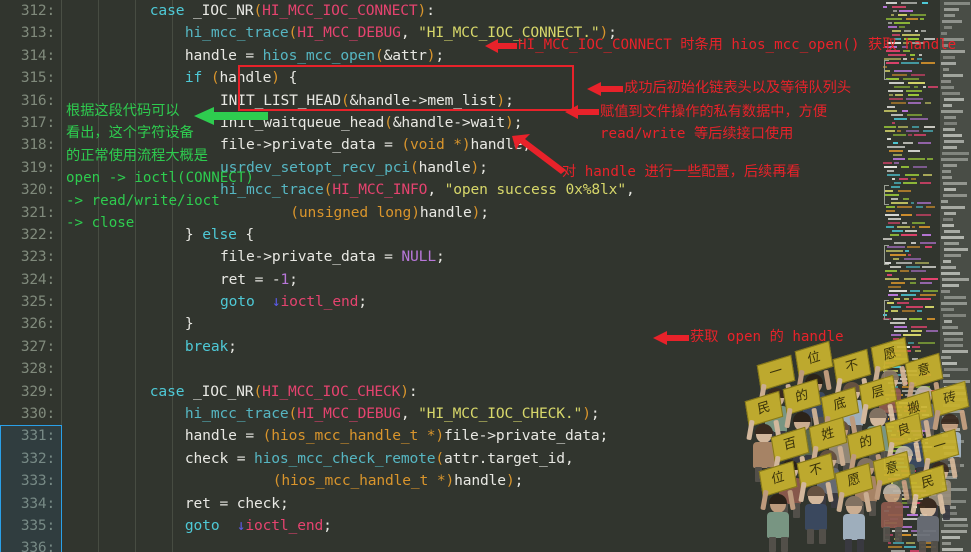  I want to click on line-number: 321:, so click(37, 212).